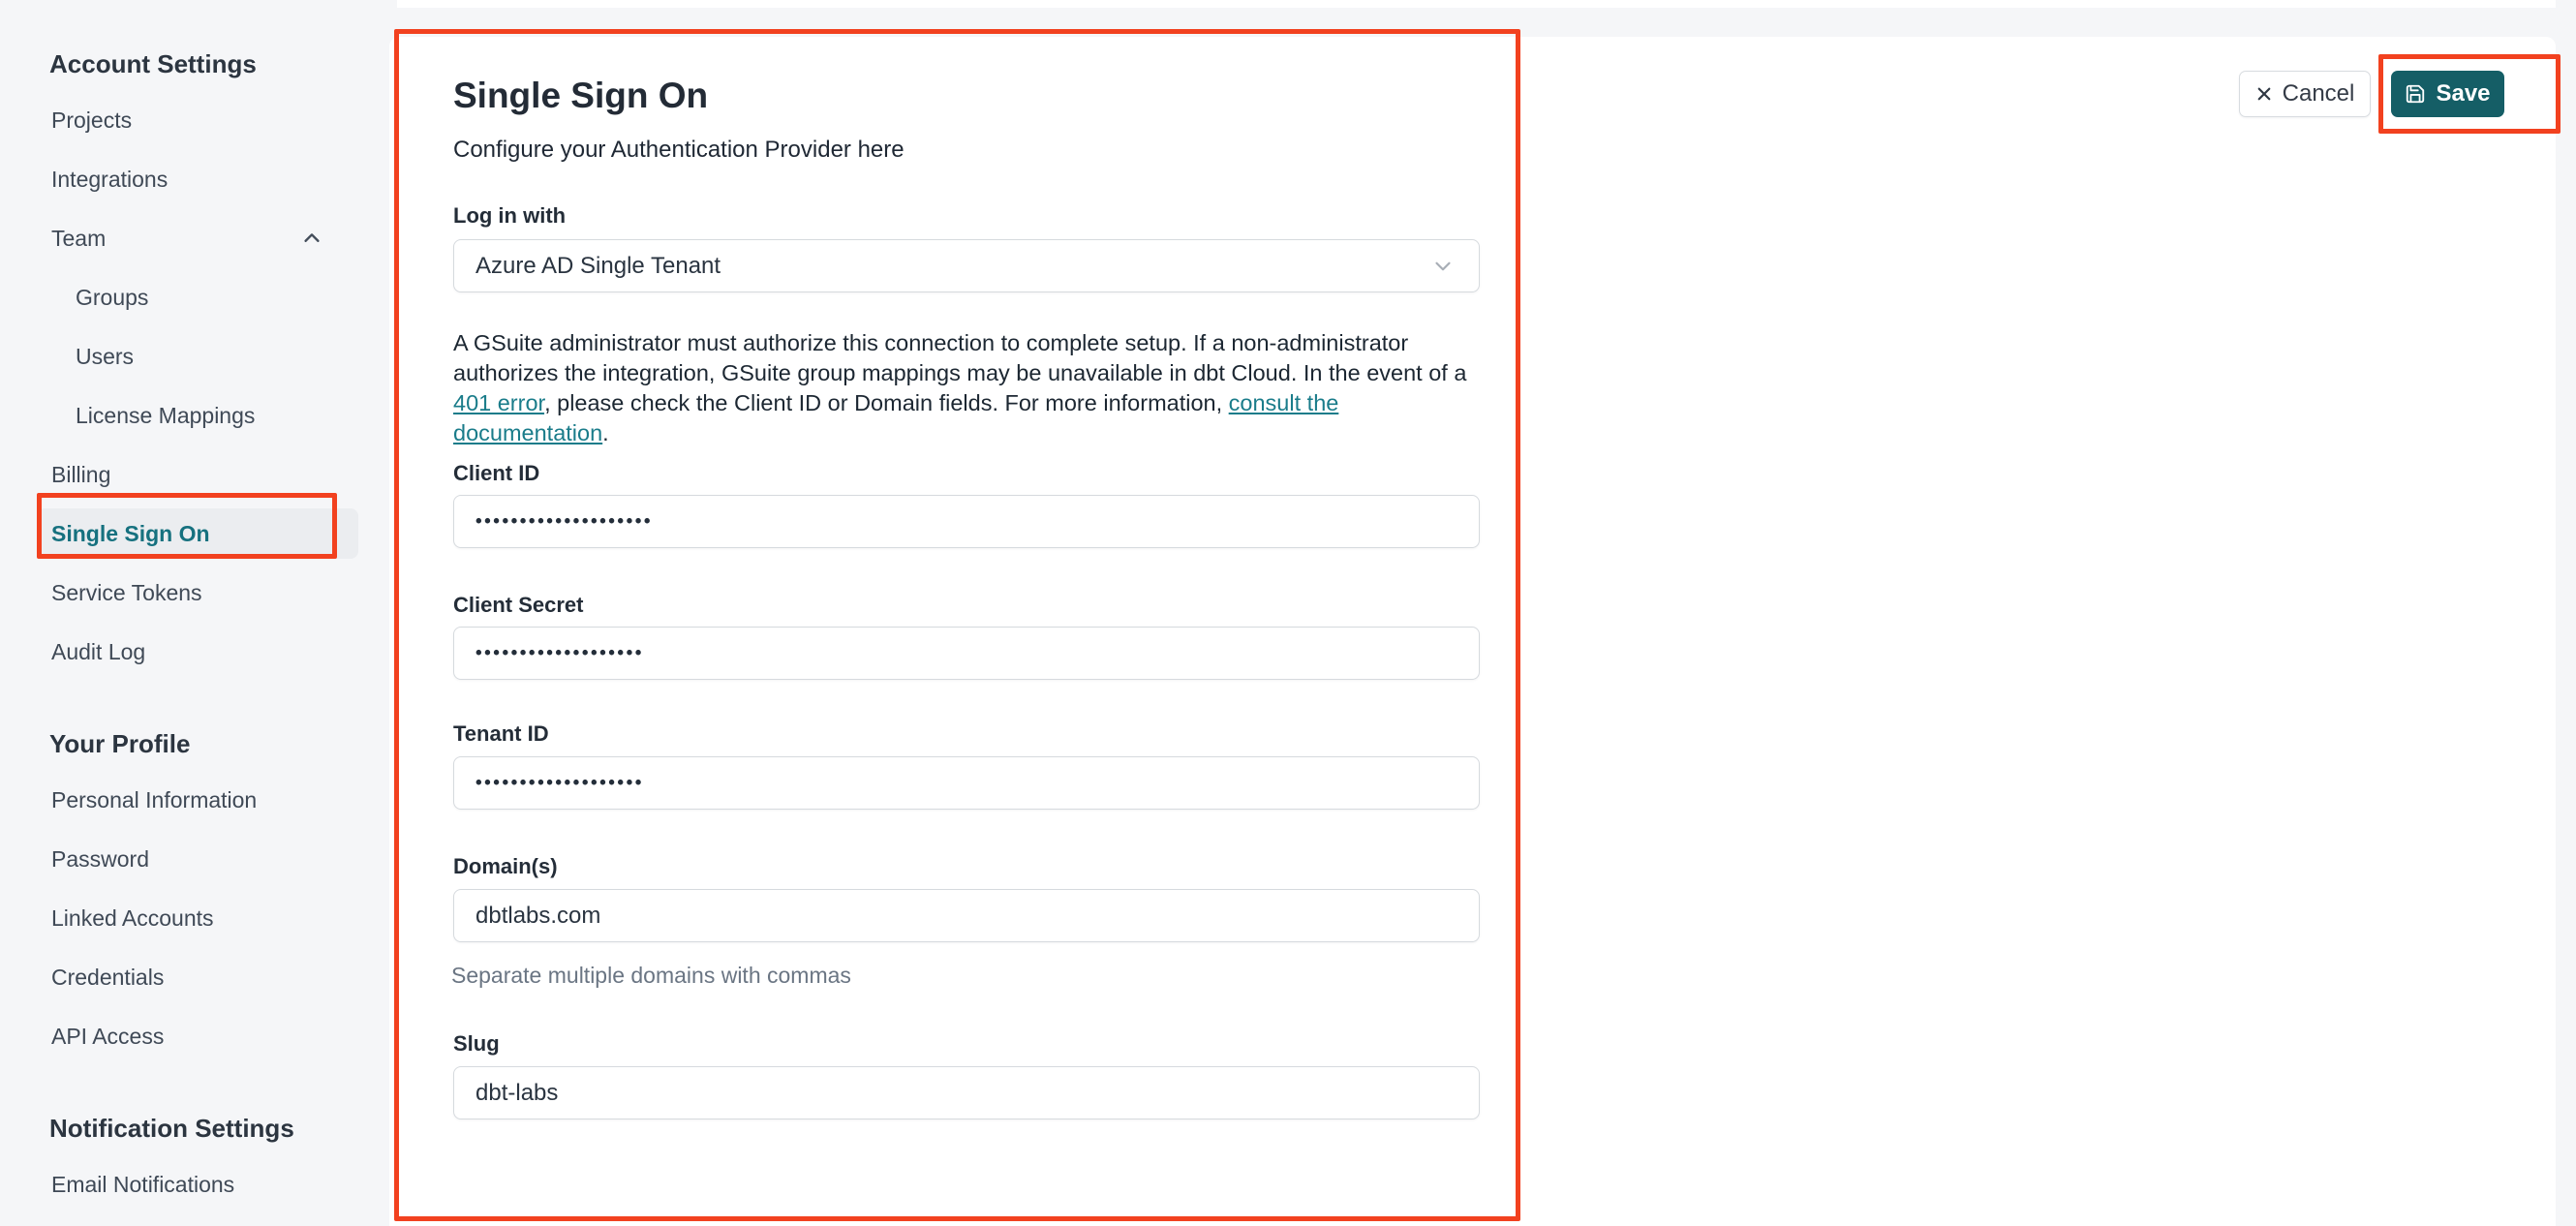 This screenshot has width=2576, height=1226. What do you see at coordinates (2318, 93) in the screenshot?
I see `cancel-button-label: Cancel` at bounding box center [2318, 93].